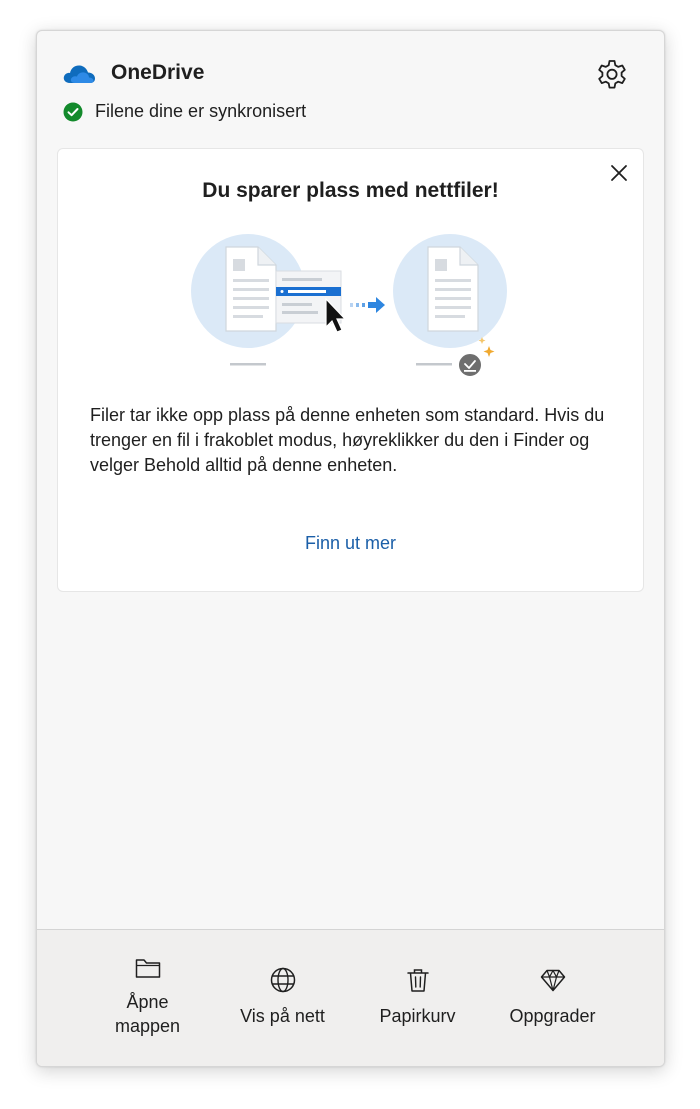 The height and width of the screenshot is (1109, 700). Describe the element at coordinates (552, 1016) in the screenshot. I see `upgrade-label: Oppgrader` at that location.